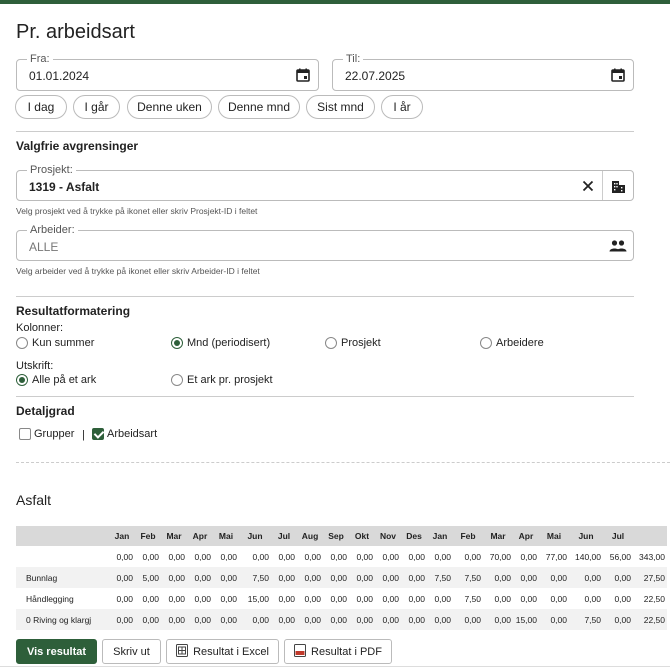  I want to click on pdf-button: Resultat i PDF, so click(338, 651).